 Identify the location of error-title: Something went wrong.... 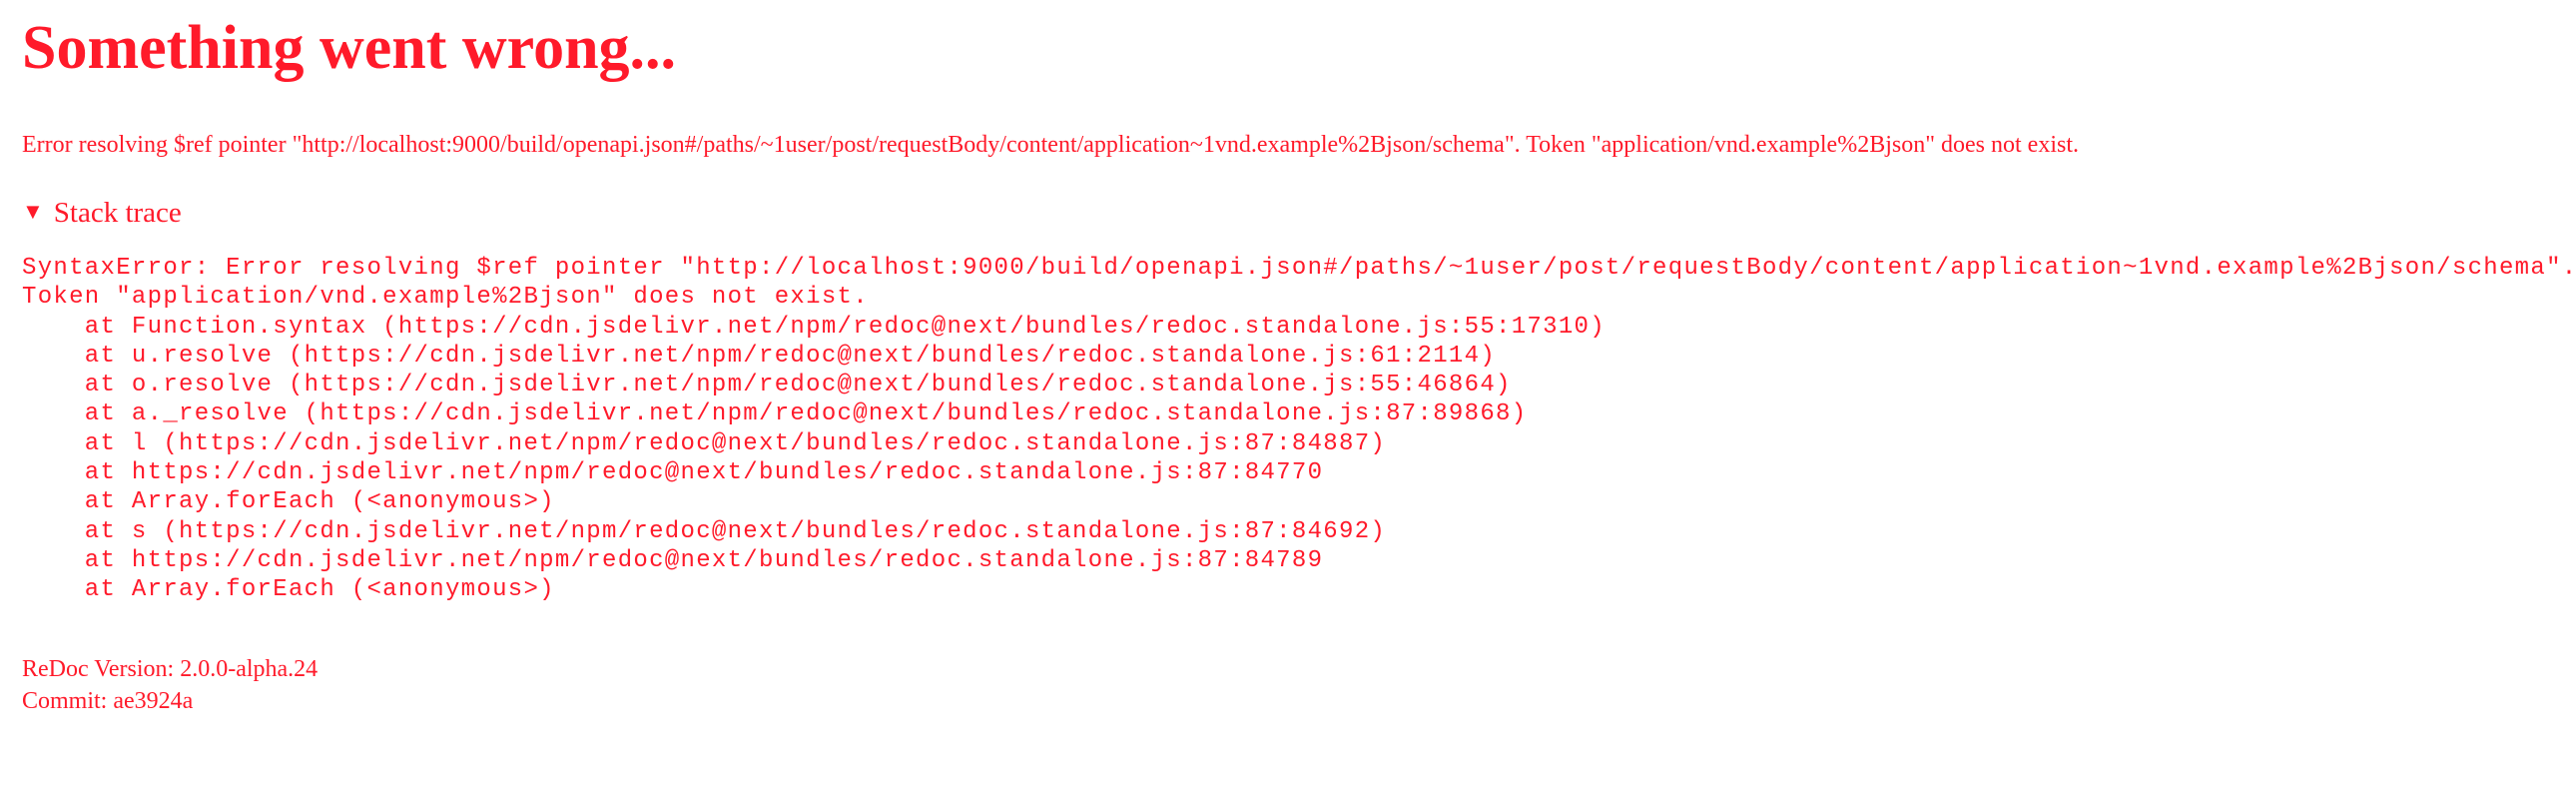
(349, 48).